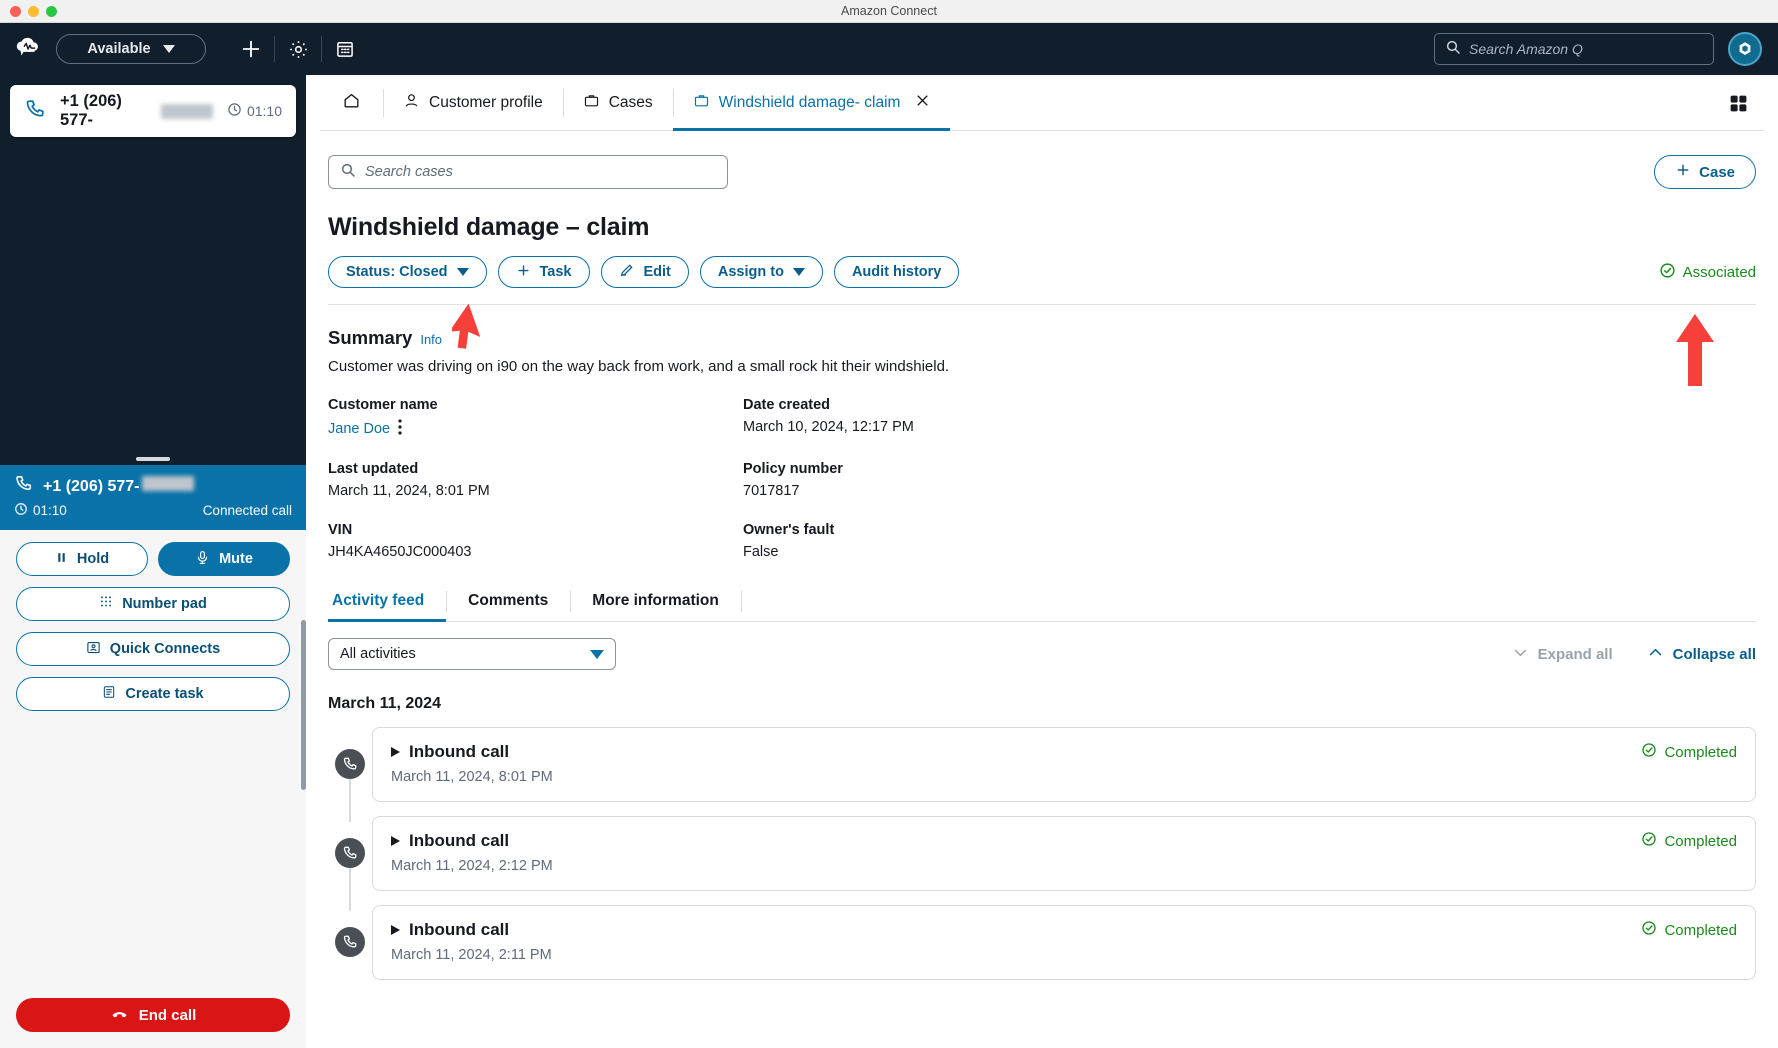  Describe the element at coordinates (407, 272) in the screenshot. I see `status-button: Status: Closed` at that location.